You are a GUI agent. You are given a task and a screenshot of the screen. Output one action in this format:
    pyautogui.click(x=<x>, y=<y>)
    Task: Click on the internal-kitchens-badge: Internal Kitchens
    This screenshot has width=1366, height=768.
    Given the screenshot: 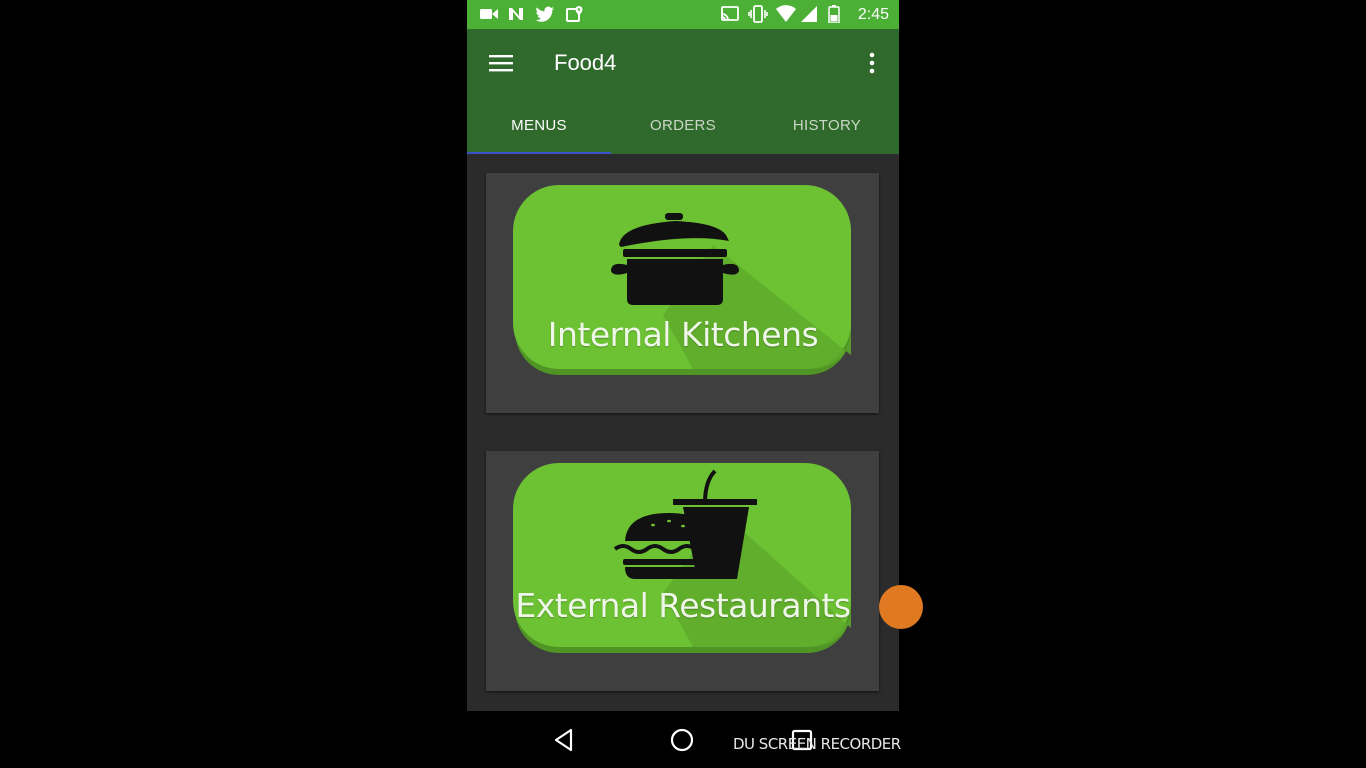 What is the action you would take?
    pyautogui.click(x=683, y=281)
    